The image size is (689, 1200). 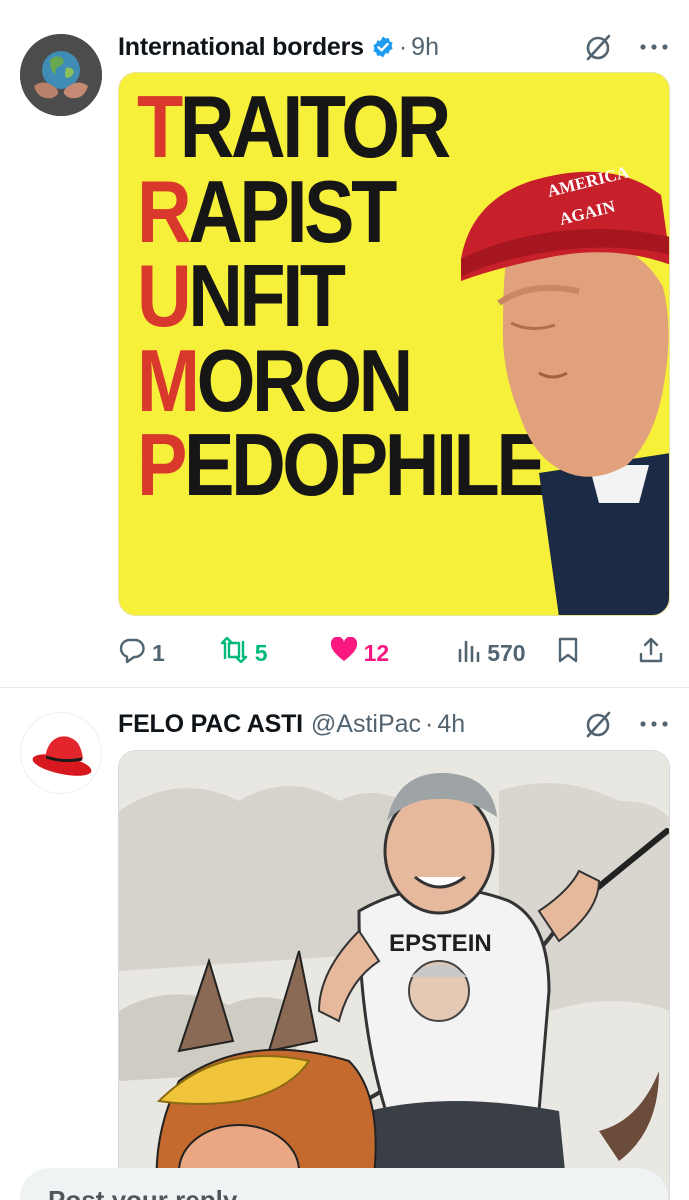 I want to click on views-button: 570, so click(x=491, y=653).